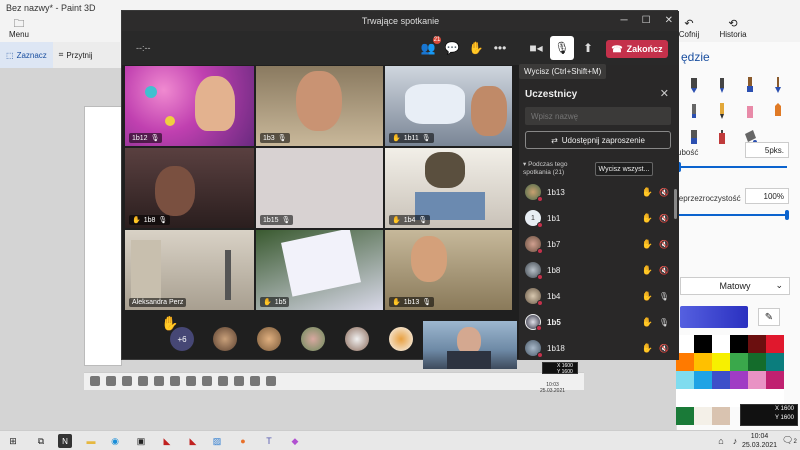 This screenshot has height=450, width=800. What do you see at coordinates (732, 167) in the screenshot?
I see `thickness-slider` at bounding box center [732, 167].